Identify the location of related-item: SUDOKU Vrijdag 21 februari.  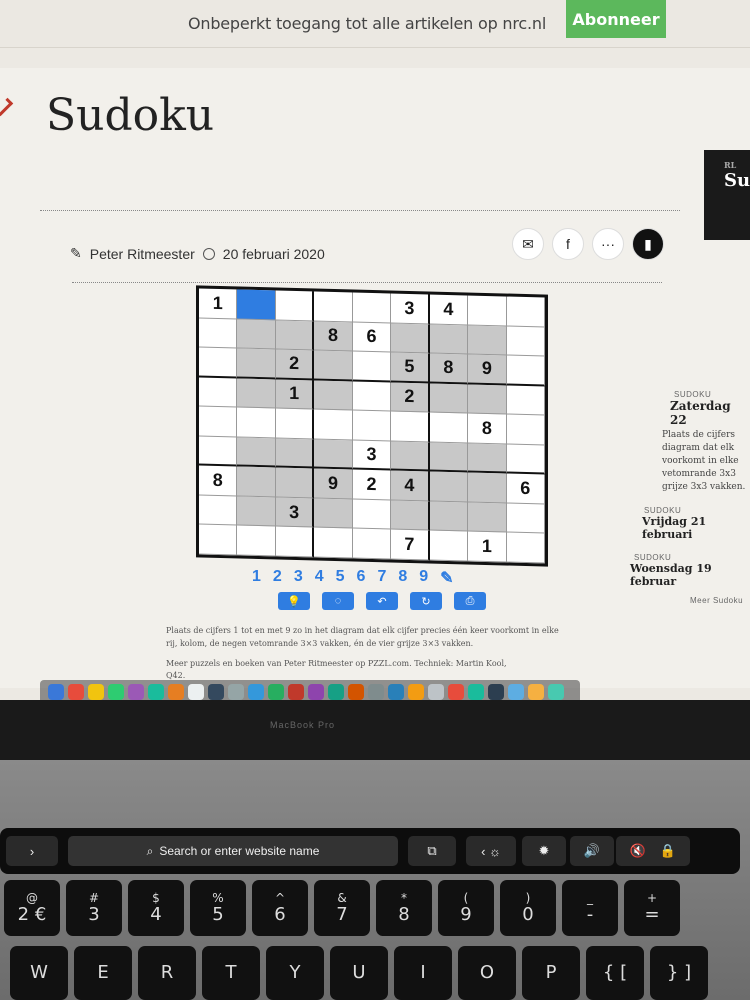
(684, 523).